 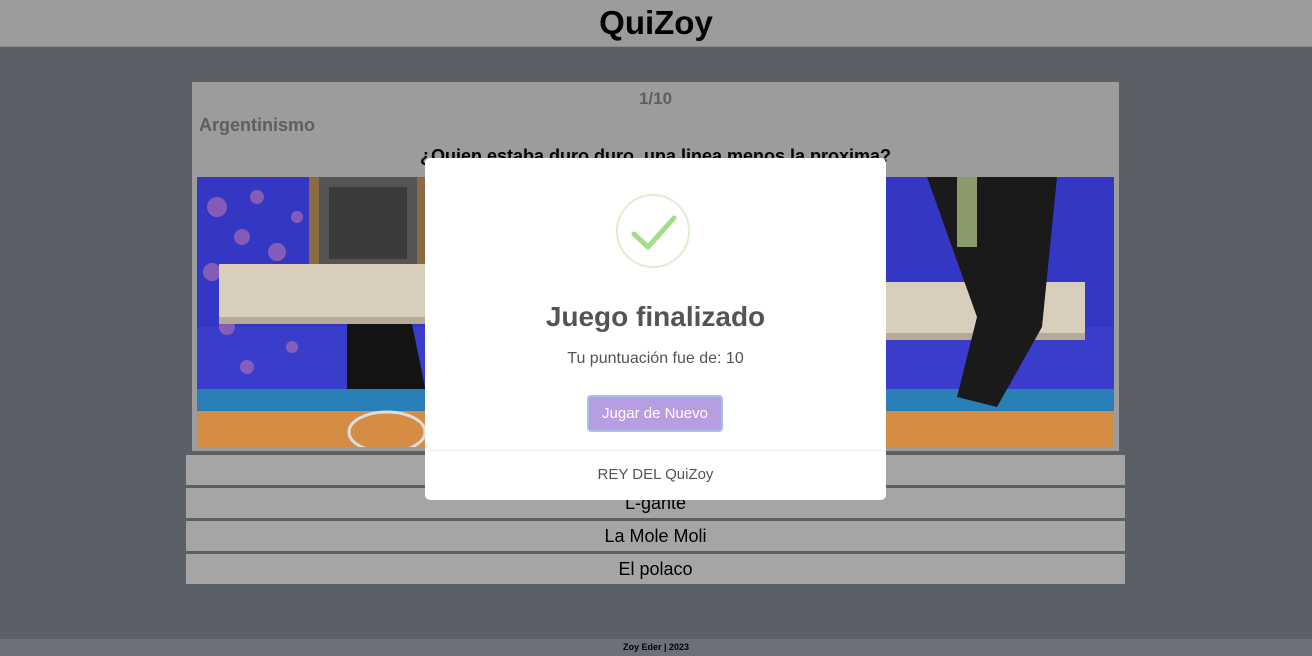 I want to click on footer-text: Zoy Eder | 2023, so click(x=656, y=647).